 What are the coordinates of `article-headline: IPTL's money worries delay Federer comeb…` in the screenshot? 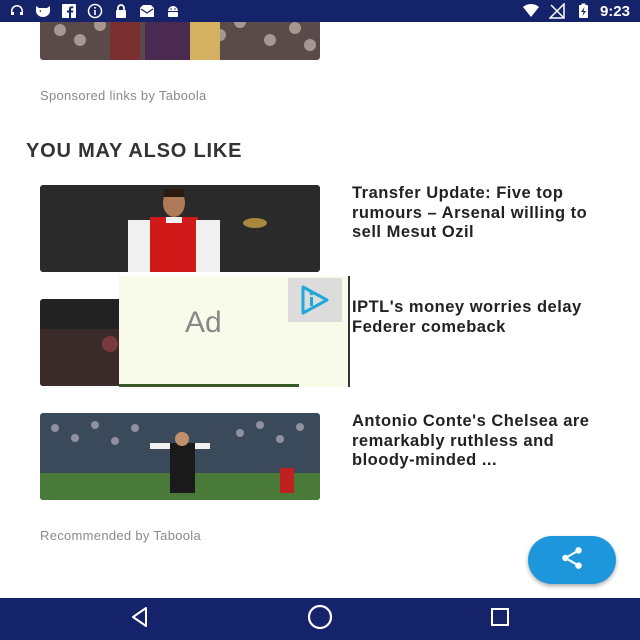 It's located at (482, 317).